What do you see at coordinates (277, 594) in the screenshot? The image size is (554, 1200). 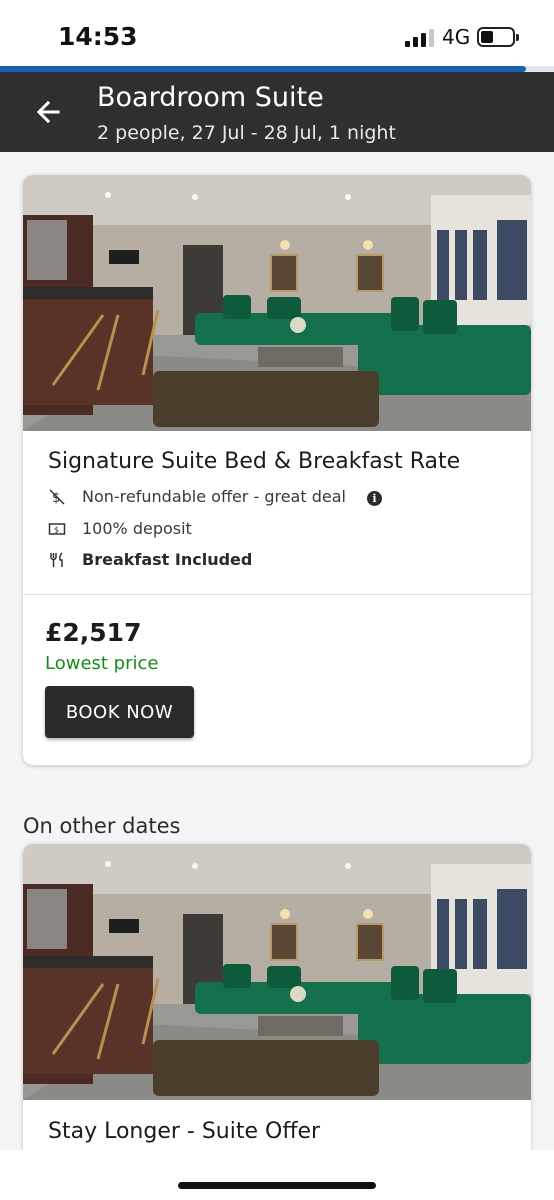 I see `divider` at bounding box center [277, 594].